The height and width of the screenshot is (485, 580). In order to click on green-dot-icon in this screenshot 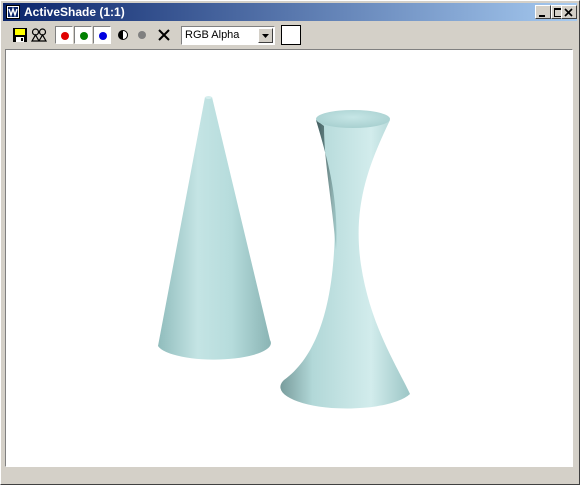, I will do `click(84, 36)`.